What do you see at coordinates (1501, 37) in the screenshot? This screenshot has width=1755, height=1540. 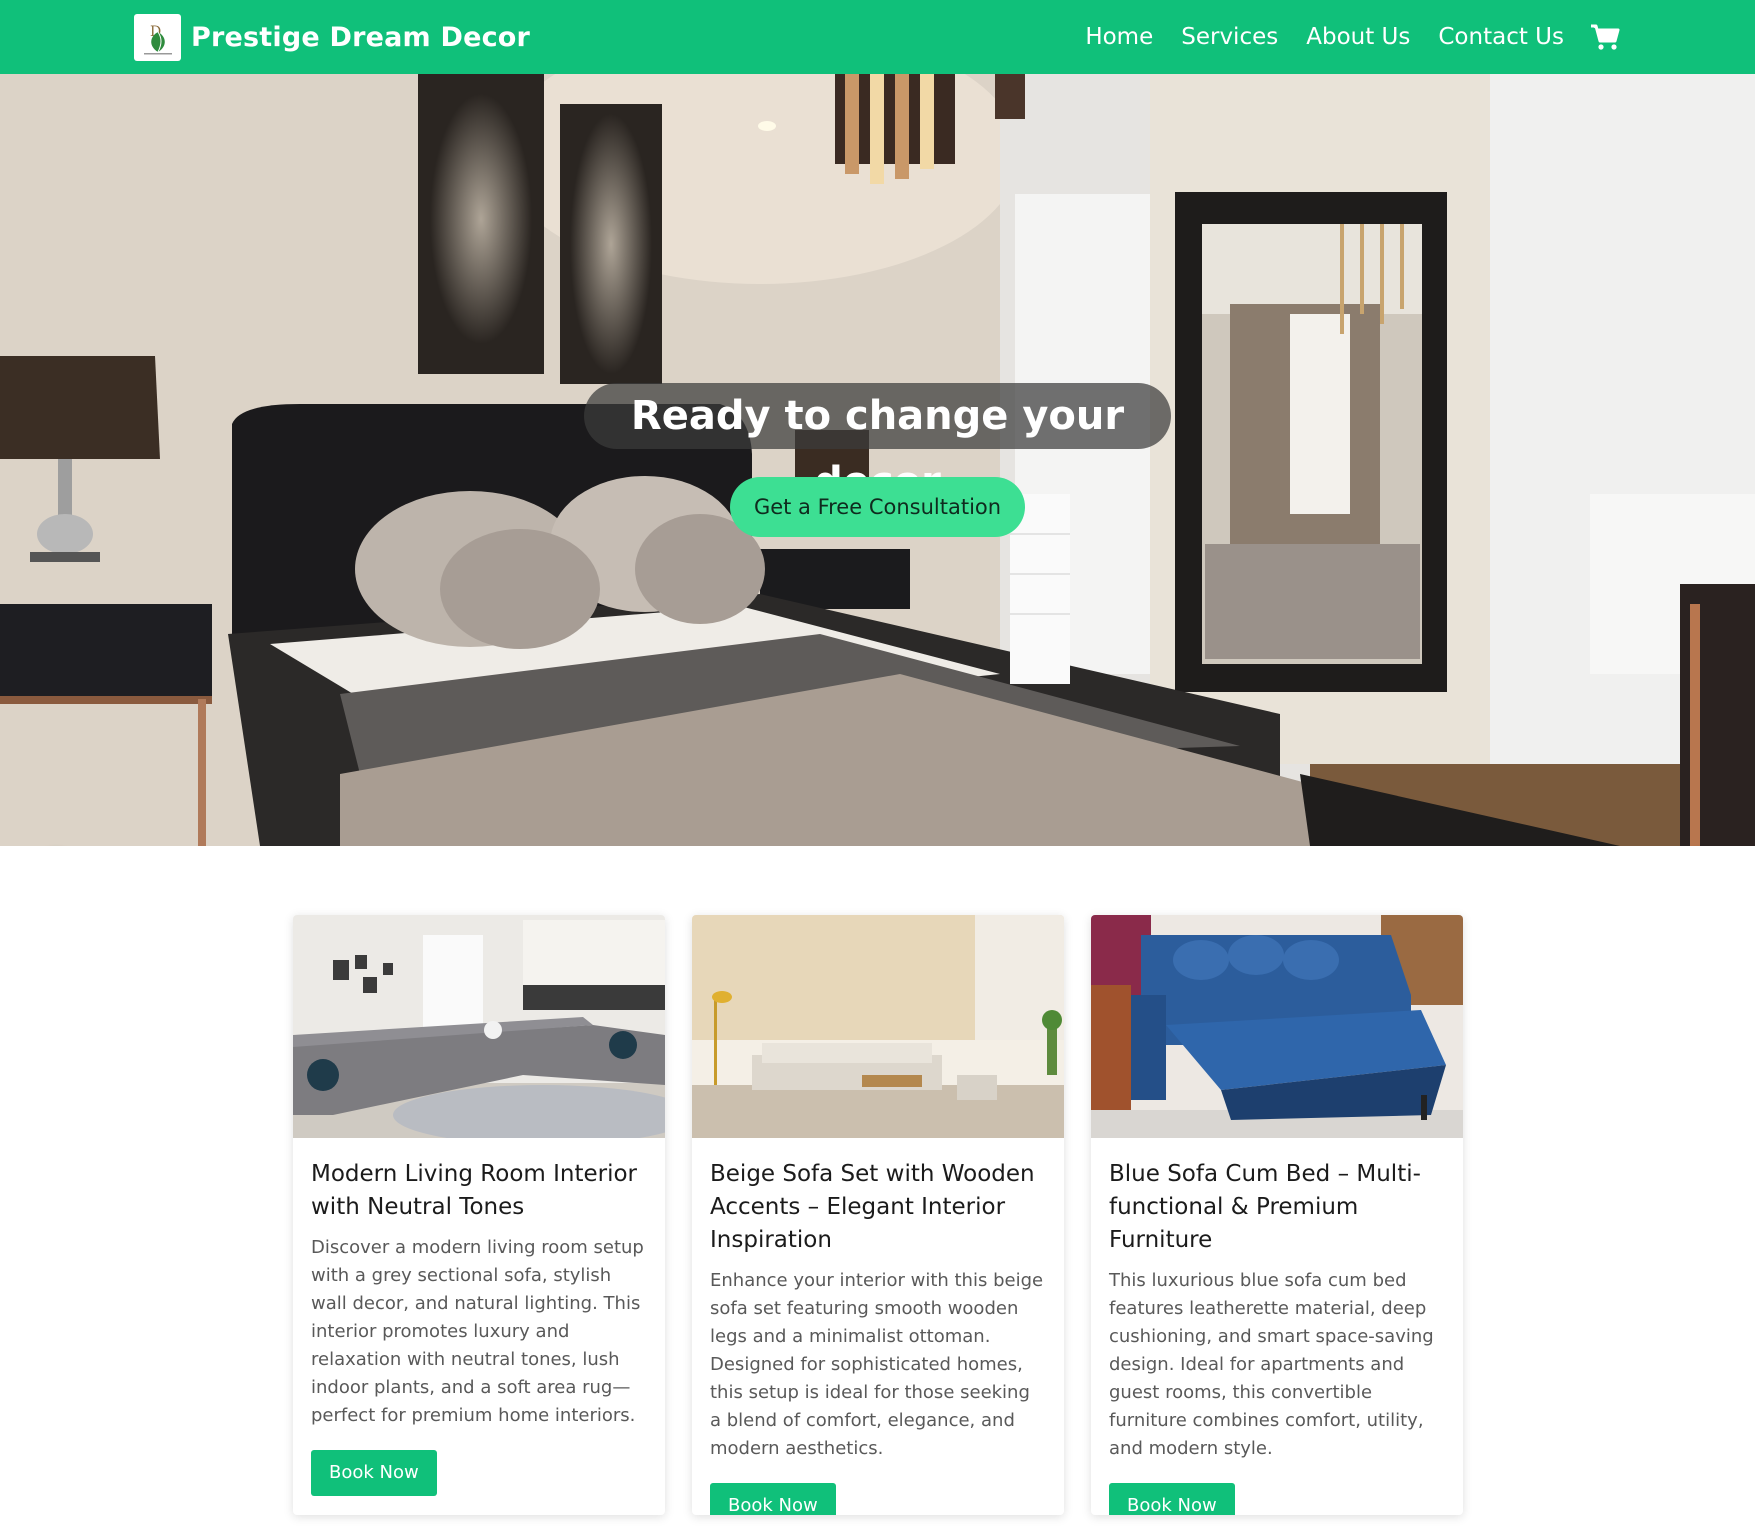 I see `nav-contact-us: Contact Us` at bounding box center [1501, 37].